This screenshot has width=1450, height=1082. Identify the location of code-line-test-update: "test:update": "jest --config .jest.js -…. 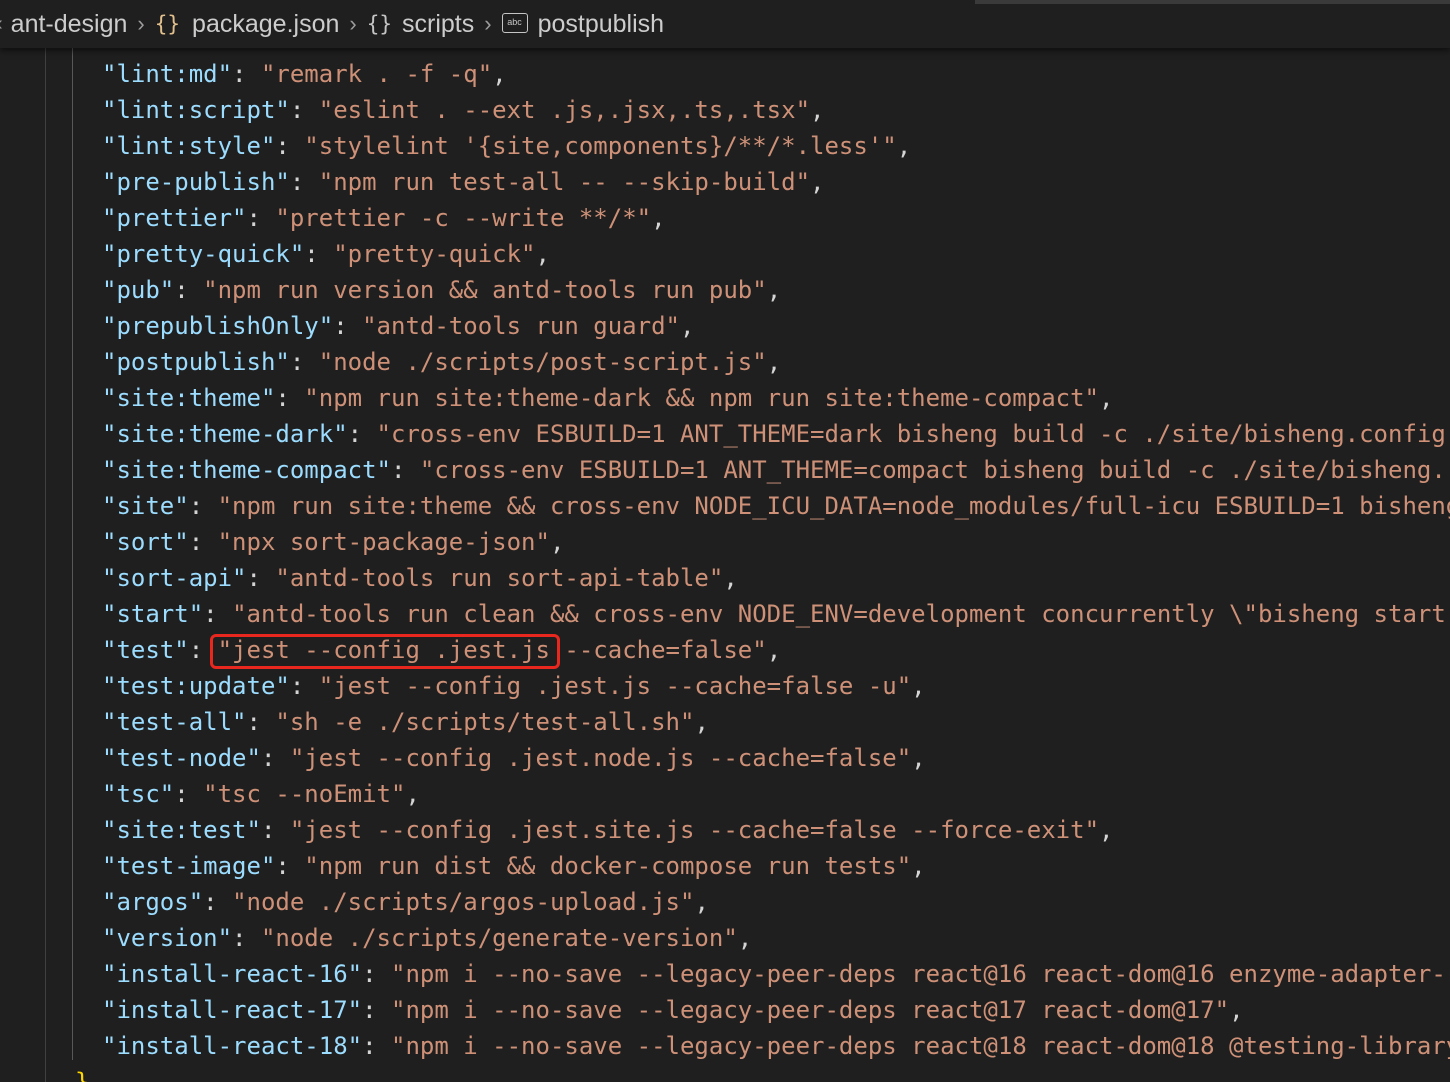
(776, 686).